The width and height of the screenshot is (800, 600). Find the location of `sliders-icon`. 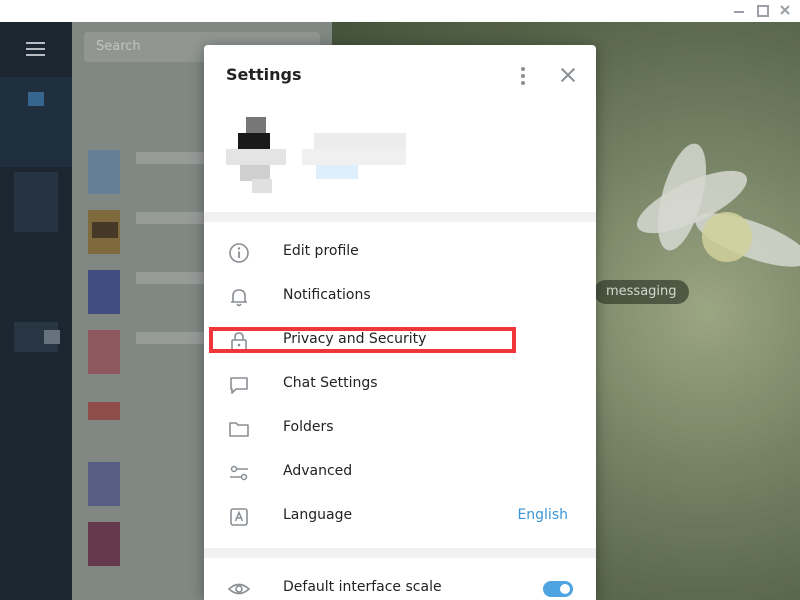

sliders-icon is located at coordinates (239, 473).